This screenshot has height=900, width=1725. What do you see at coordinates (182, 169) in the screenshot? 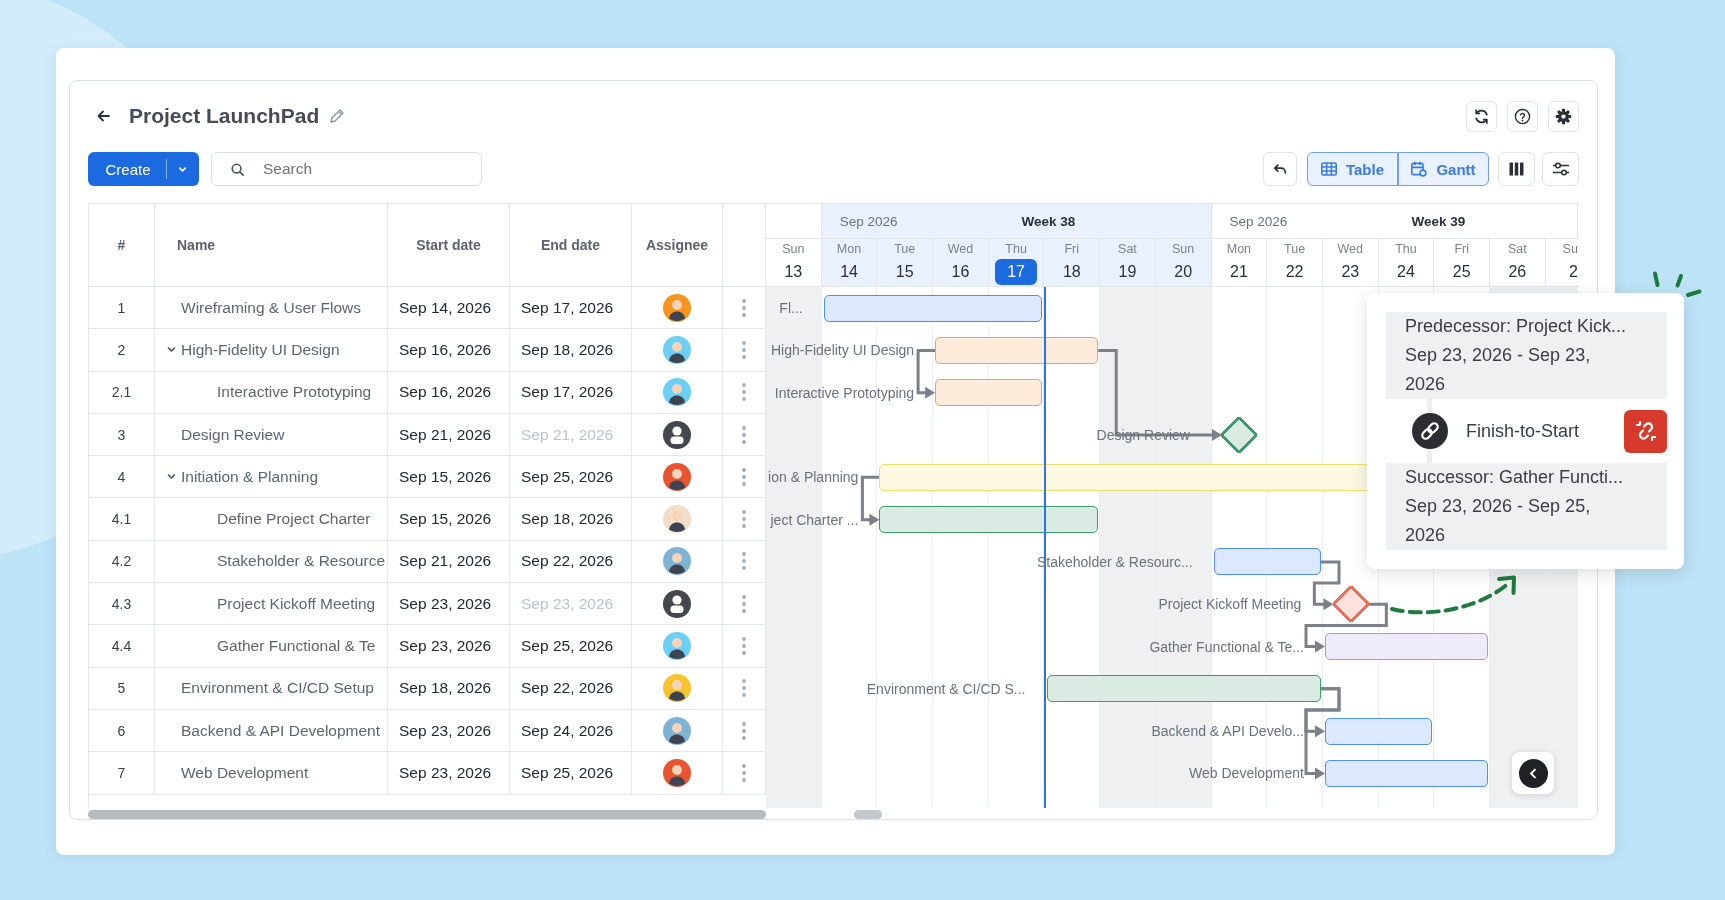
I see `create-menu-button` at bounding box center [182, 169].